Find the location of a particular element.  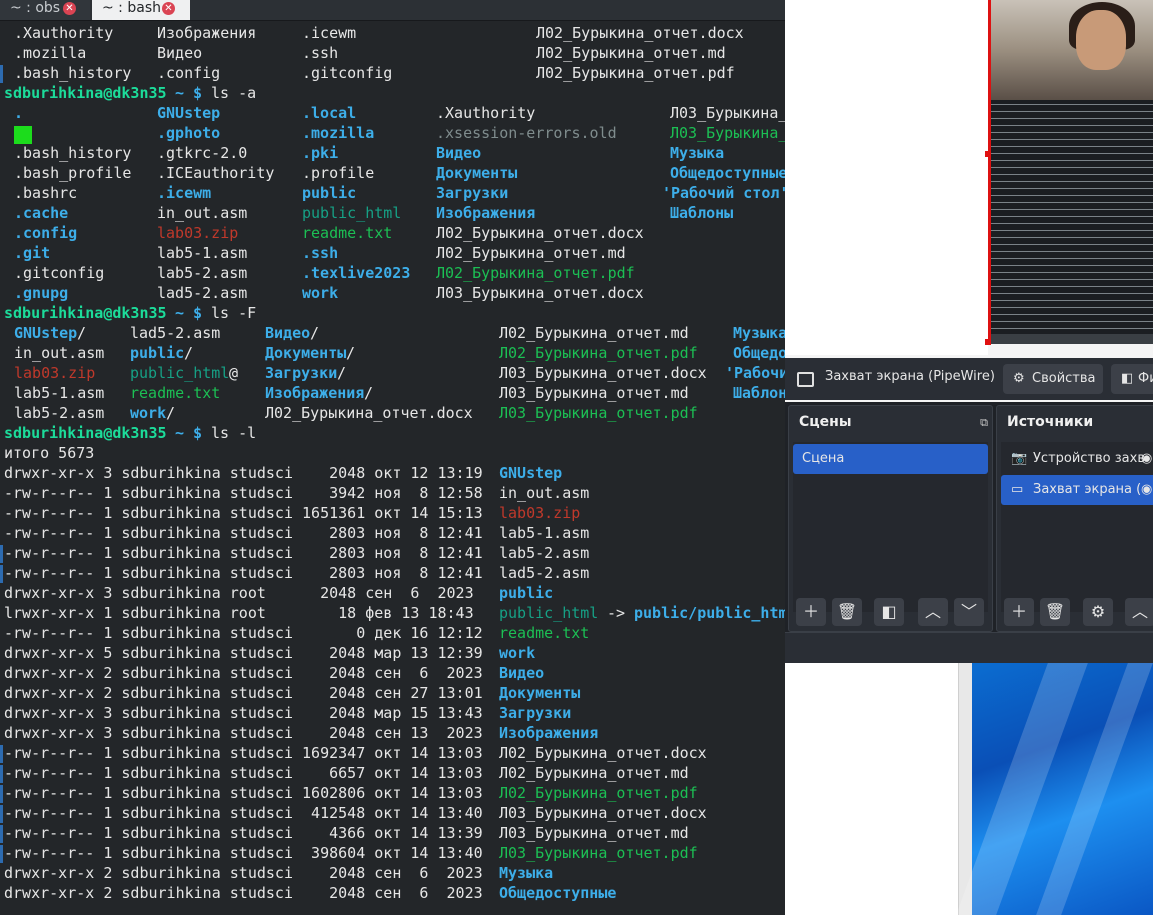

file-entry: .bashrc is located at coordinates (46, 193).